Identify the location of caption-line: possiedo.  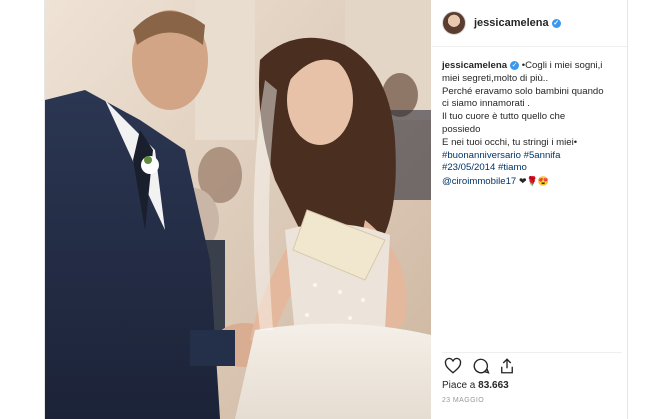
(461, 129).